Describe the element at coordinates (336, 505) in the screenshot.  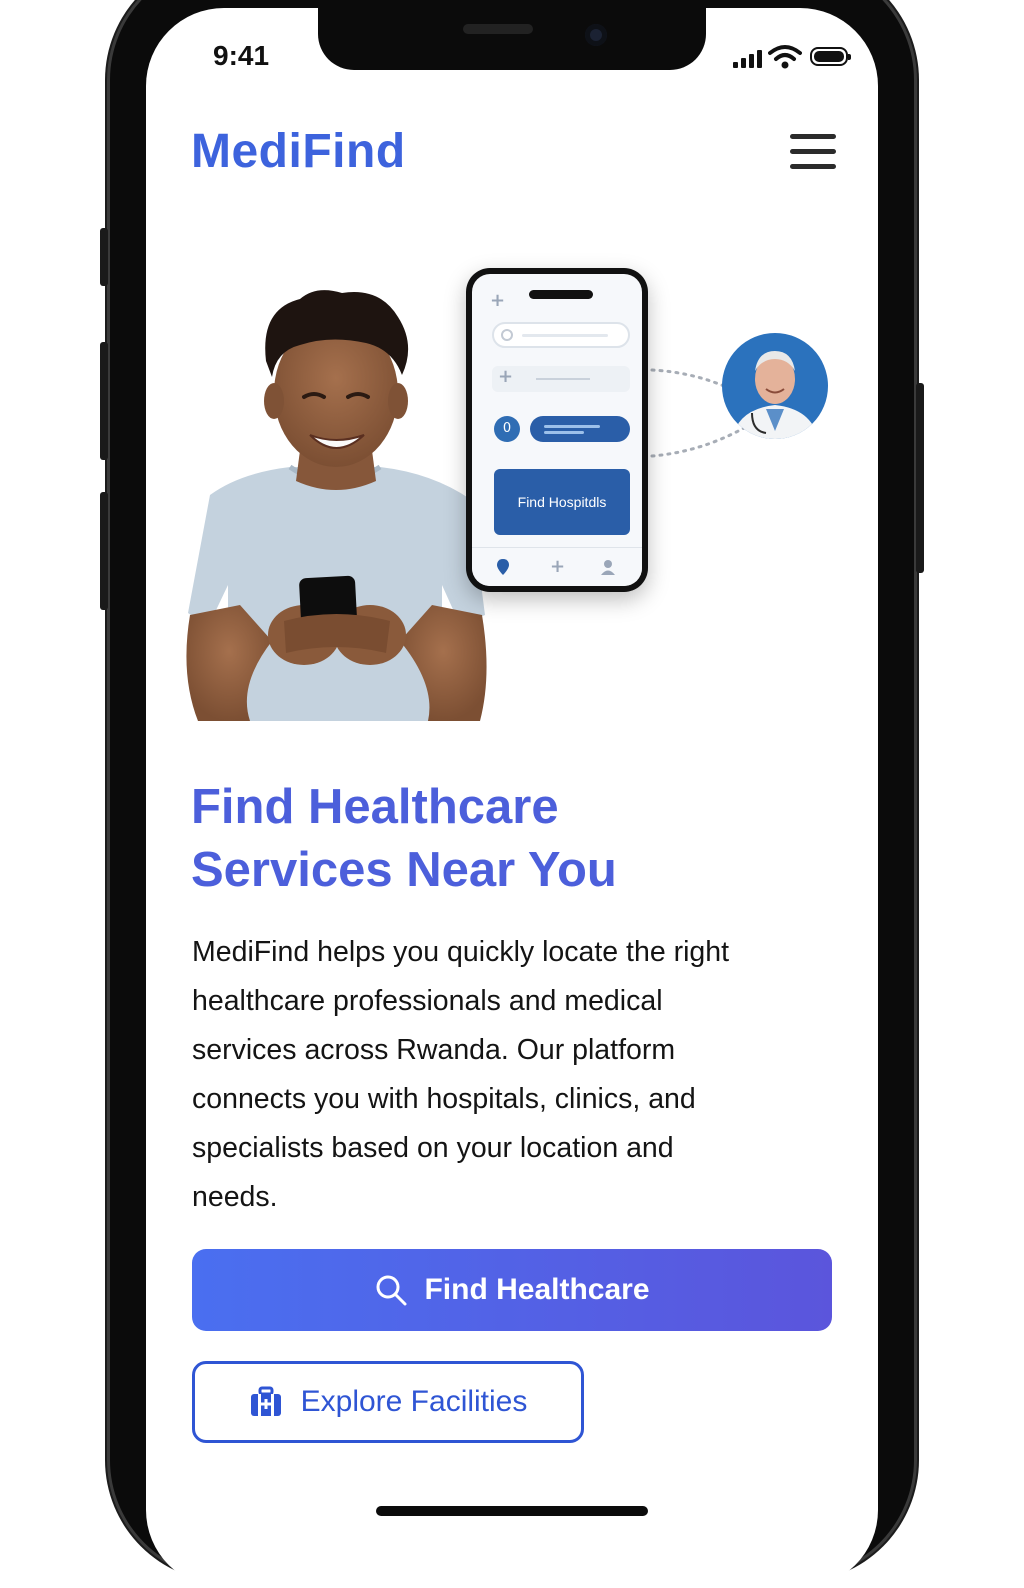
I see `person-illustration` at that location.